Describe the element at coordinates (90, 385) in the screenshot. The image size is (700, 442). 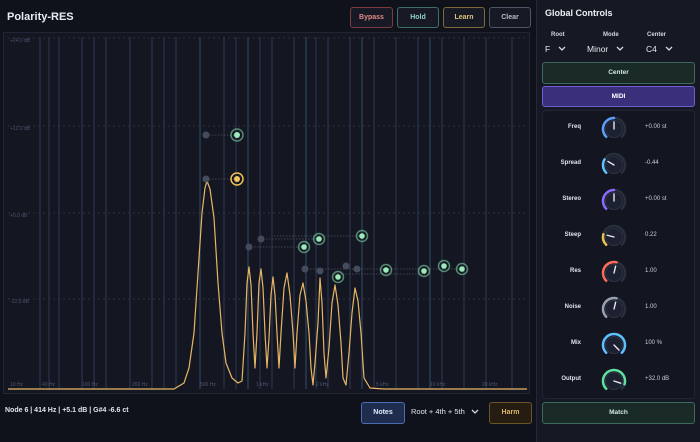
I see `x-label-100hz: 100 Hz` at that location.